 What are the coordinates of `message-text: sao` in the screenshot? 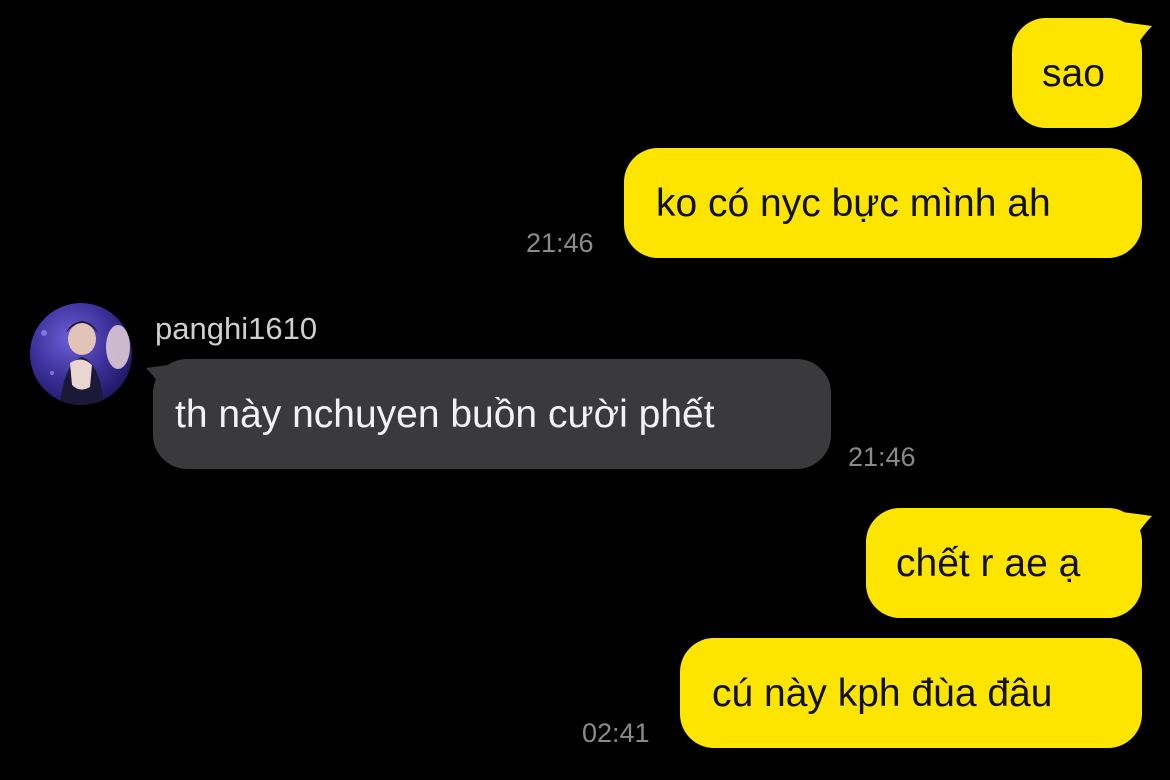 It's located at (1073, 73).